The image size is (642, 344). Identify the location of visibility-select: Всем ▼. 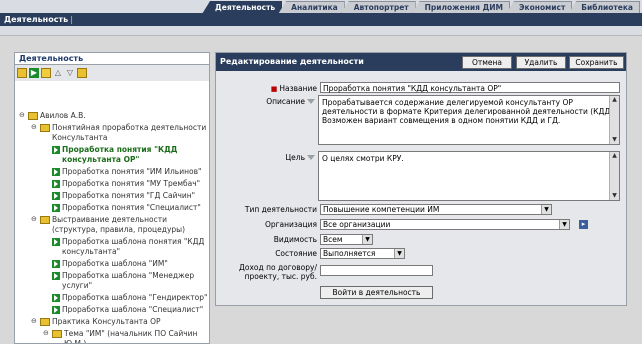
(346, 239).